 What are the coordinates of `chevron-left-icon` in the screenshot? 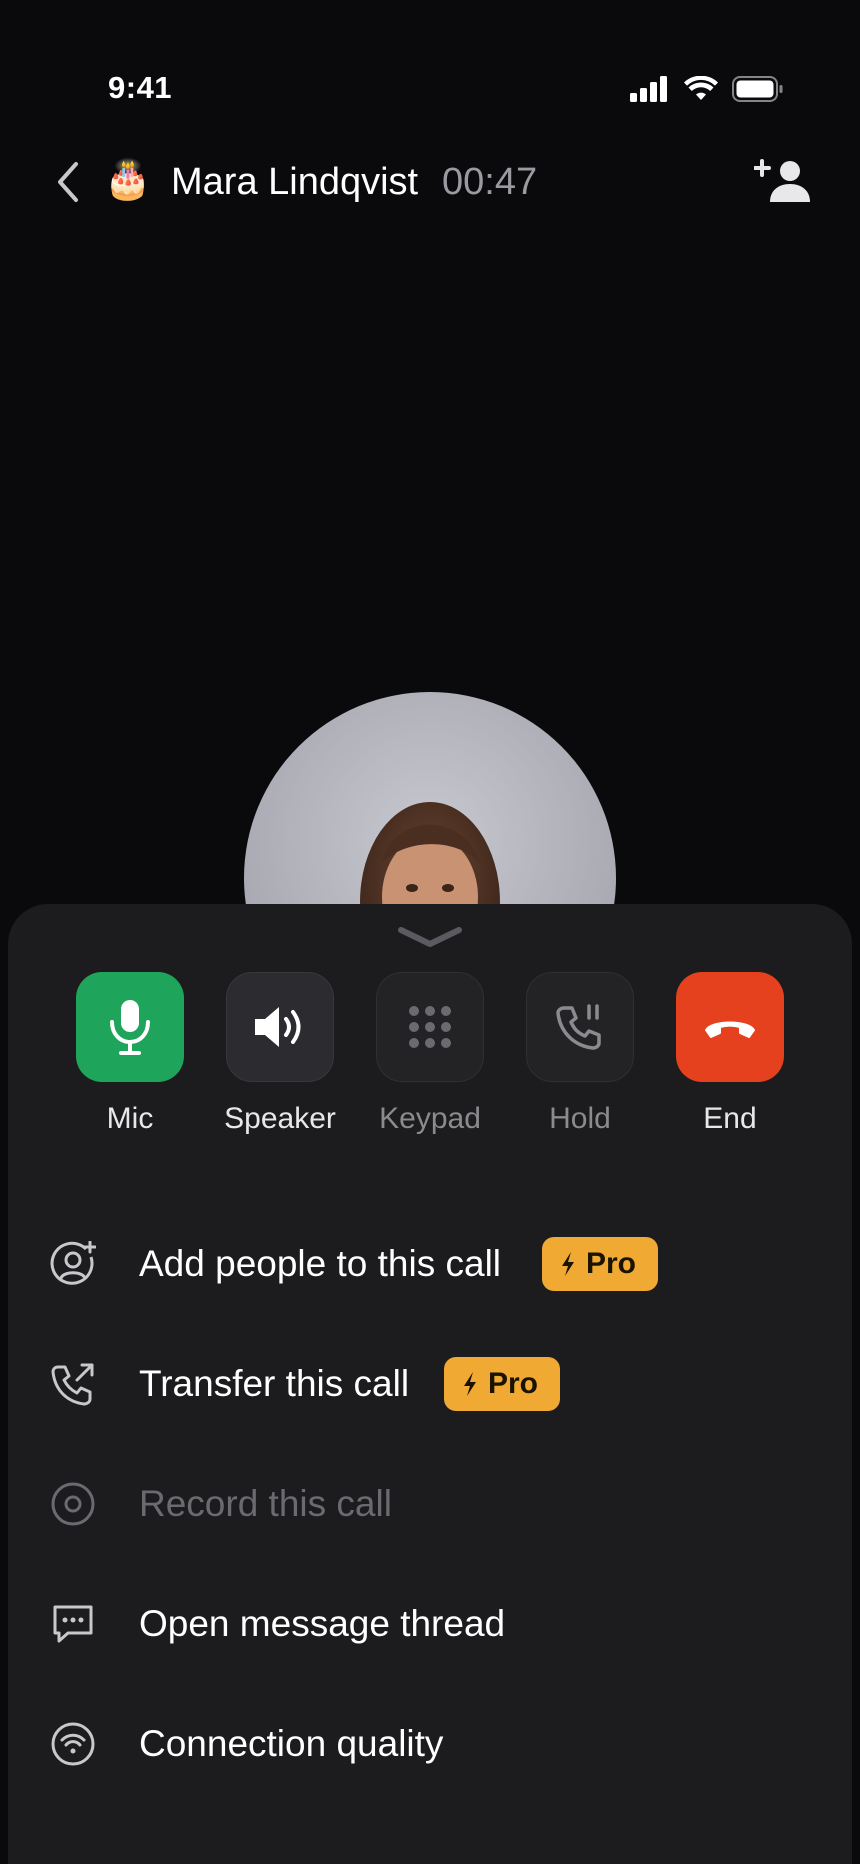 It's located at (68, 182).